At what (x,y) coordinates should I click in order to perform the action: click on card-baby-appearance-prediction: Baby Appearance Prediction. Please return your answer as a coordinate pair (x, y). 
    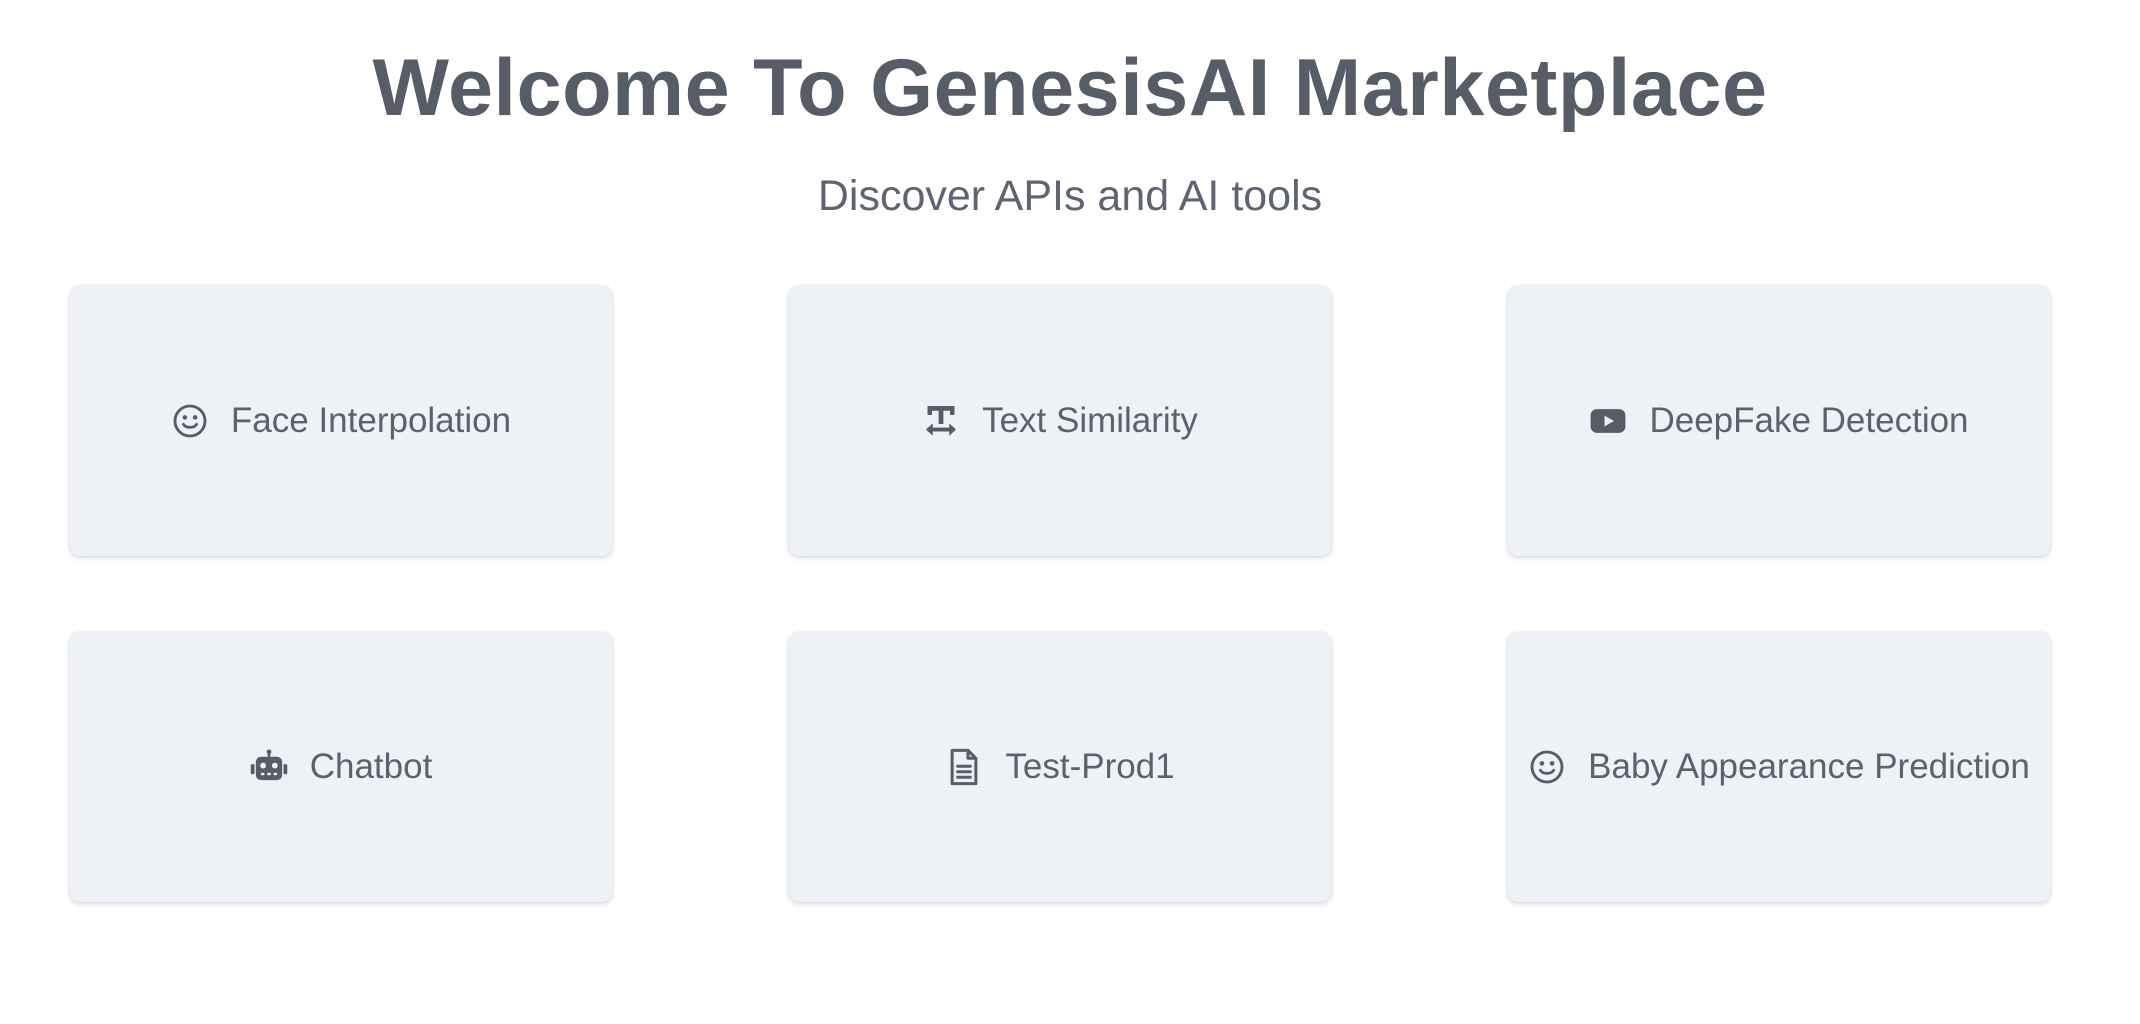
    Looking at the image, I should click on (1779, 767).